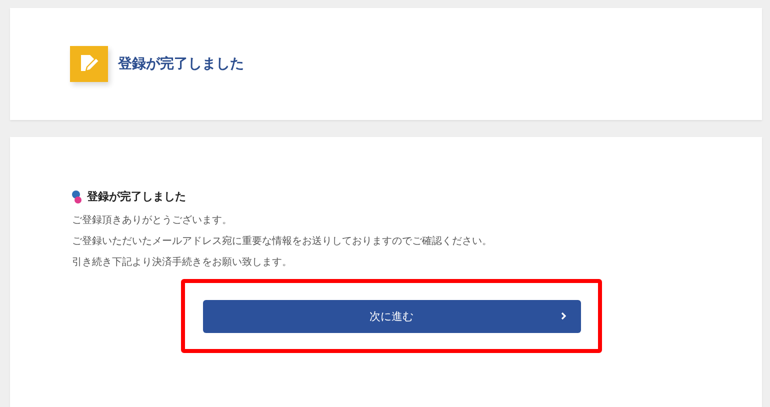  What do you see at coordinates (182, 263) in the screenshot?
I see `message-text: 引き続き下記より決済手続きをお願い致します。` at bounding box center [182, 263].